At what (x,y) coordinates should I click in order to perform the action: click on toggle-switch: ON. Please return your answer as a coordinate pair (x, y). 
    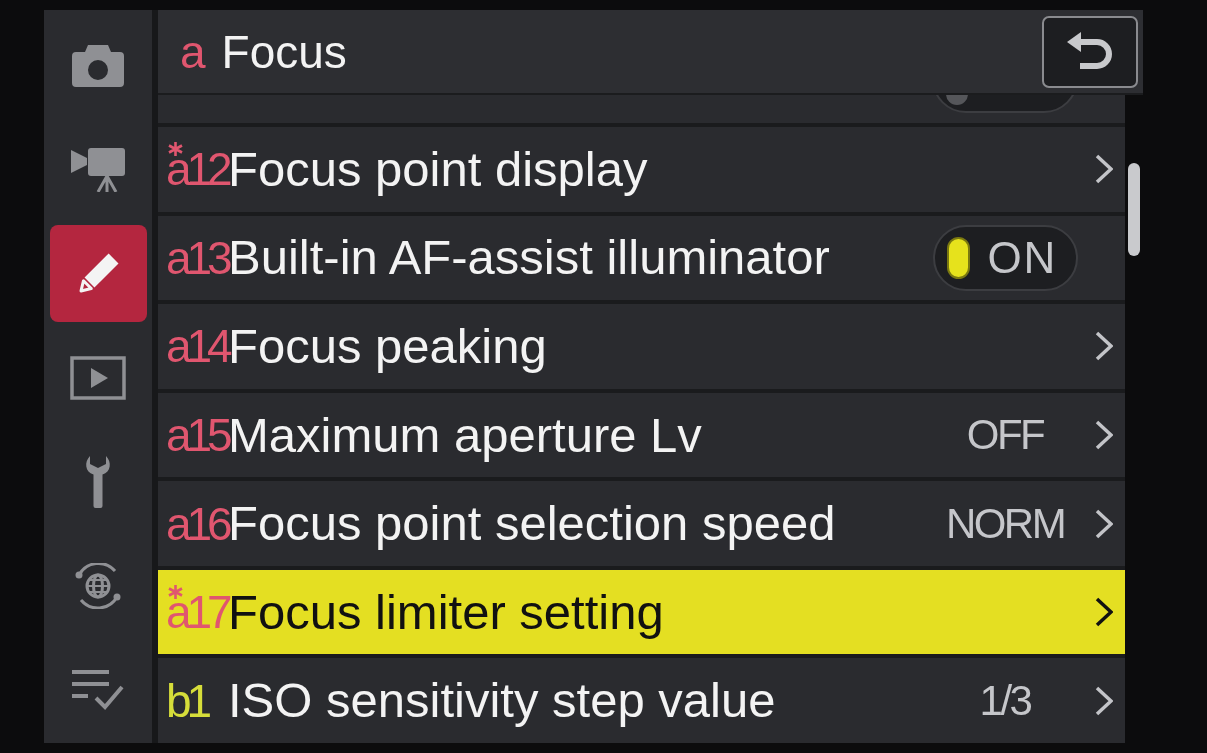
    Looking at the image, I should click on (1005, 257).